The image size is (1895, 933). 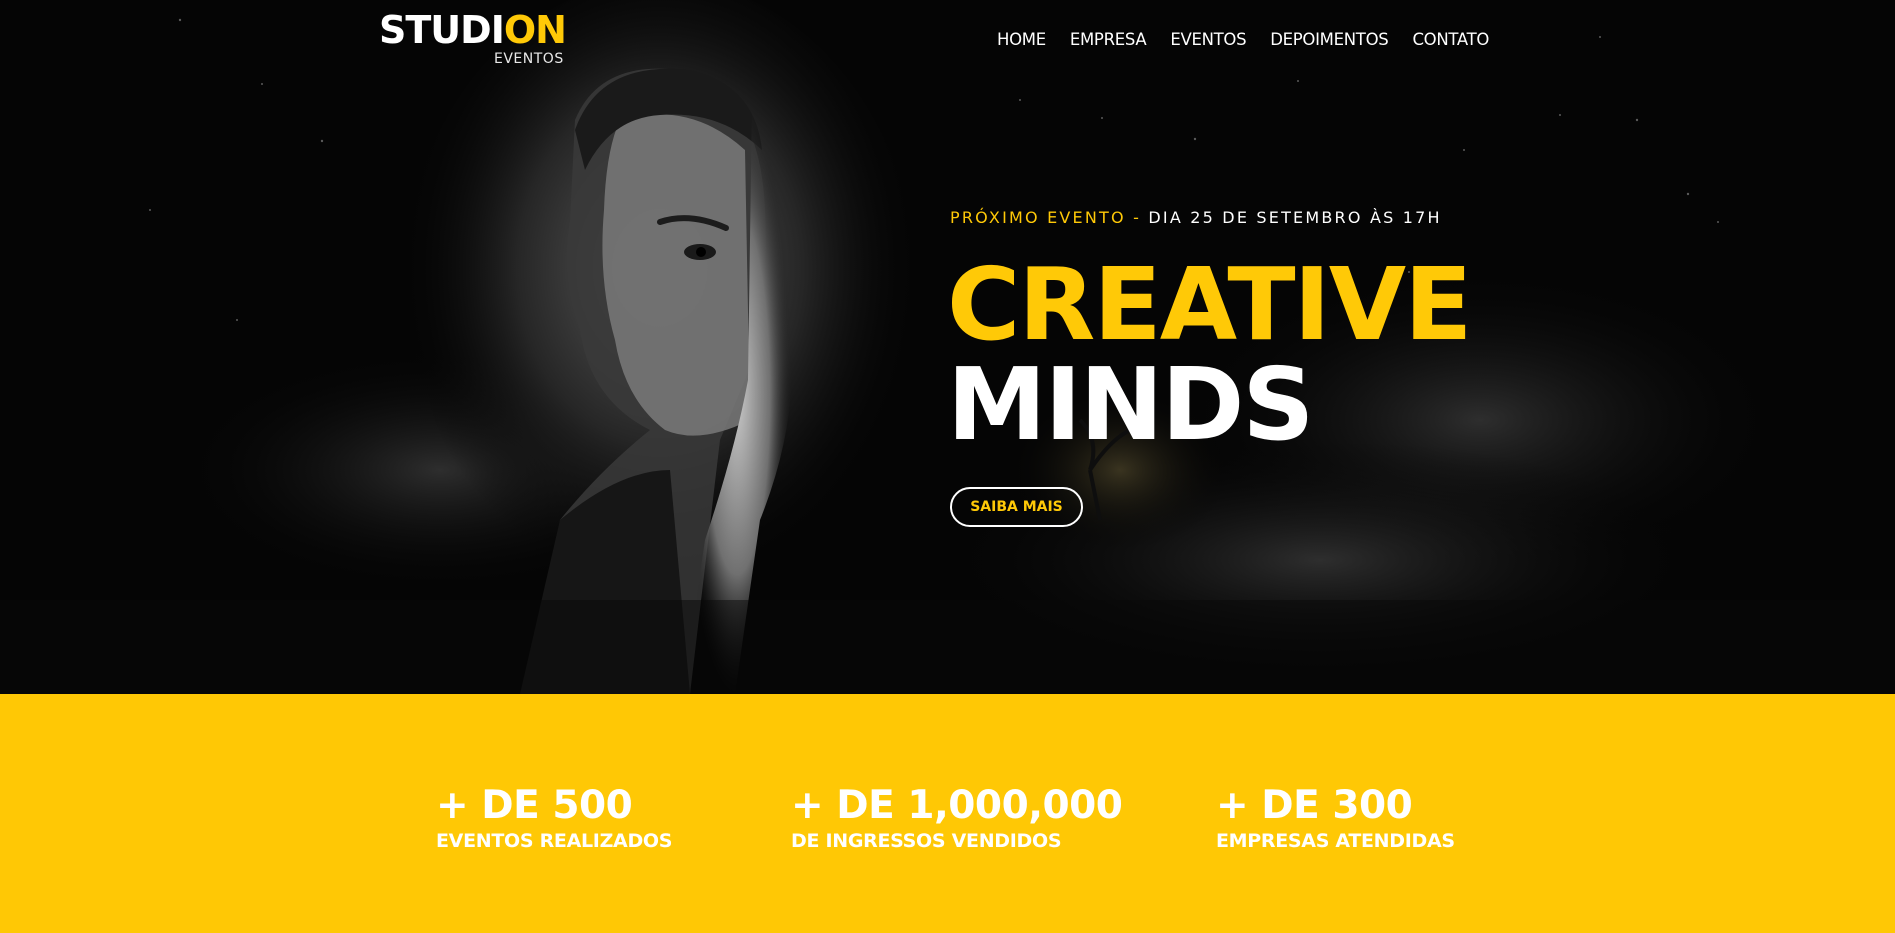 I want to click on main-nav: HOME EMPRESA EVENTOS DEPOIMENTOS CONTATO, so click(x=1243, y=40).